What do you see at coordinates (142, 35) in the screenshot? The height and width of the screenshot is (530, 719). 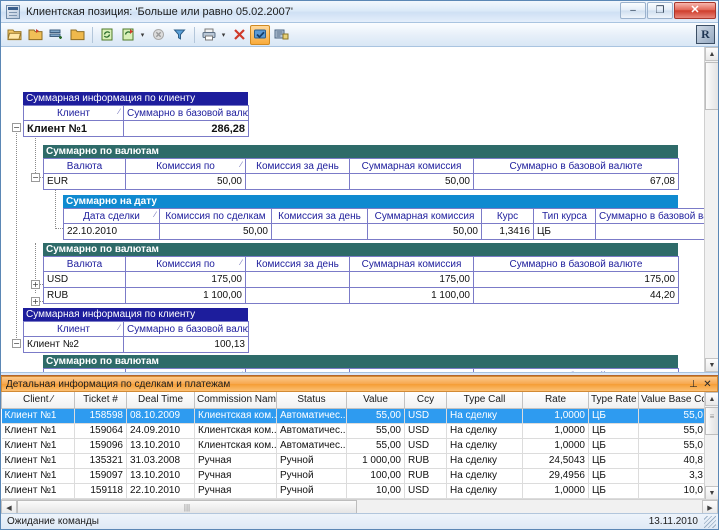 I see `refresh-dropdown-caret: ▾` at bounding box center [142, 35].